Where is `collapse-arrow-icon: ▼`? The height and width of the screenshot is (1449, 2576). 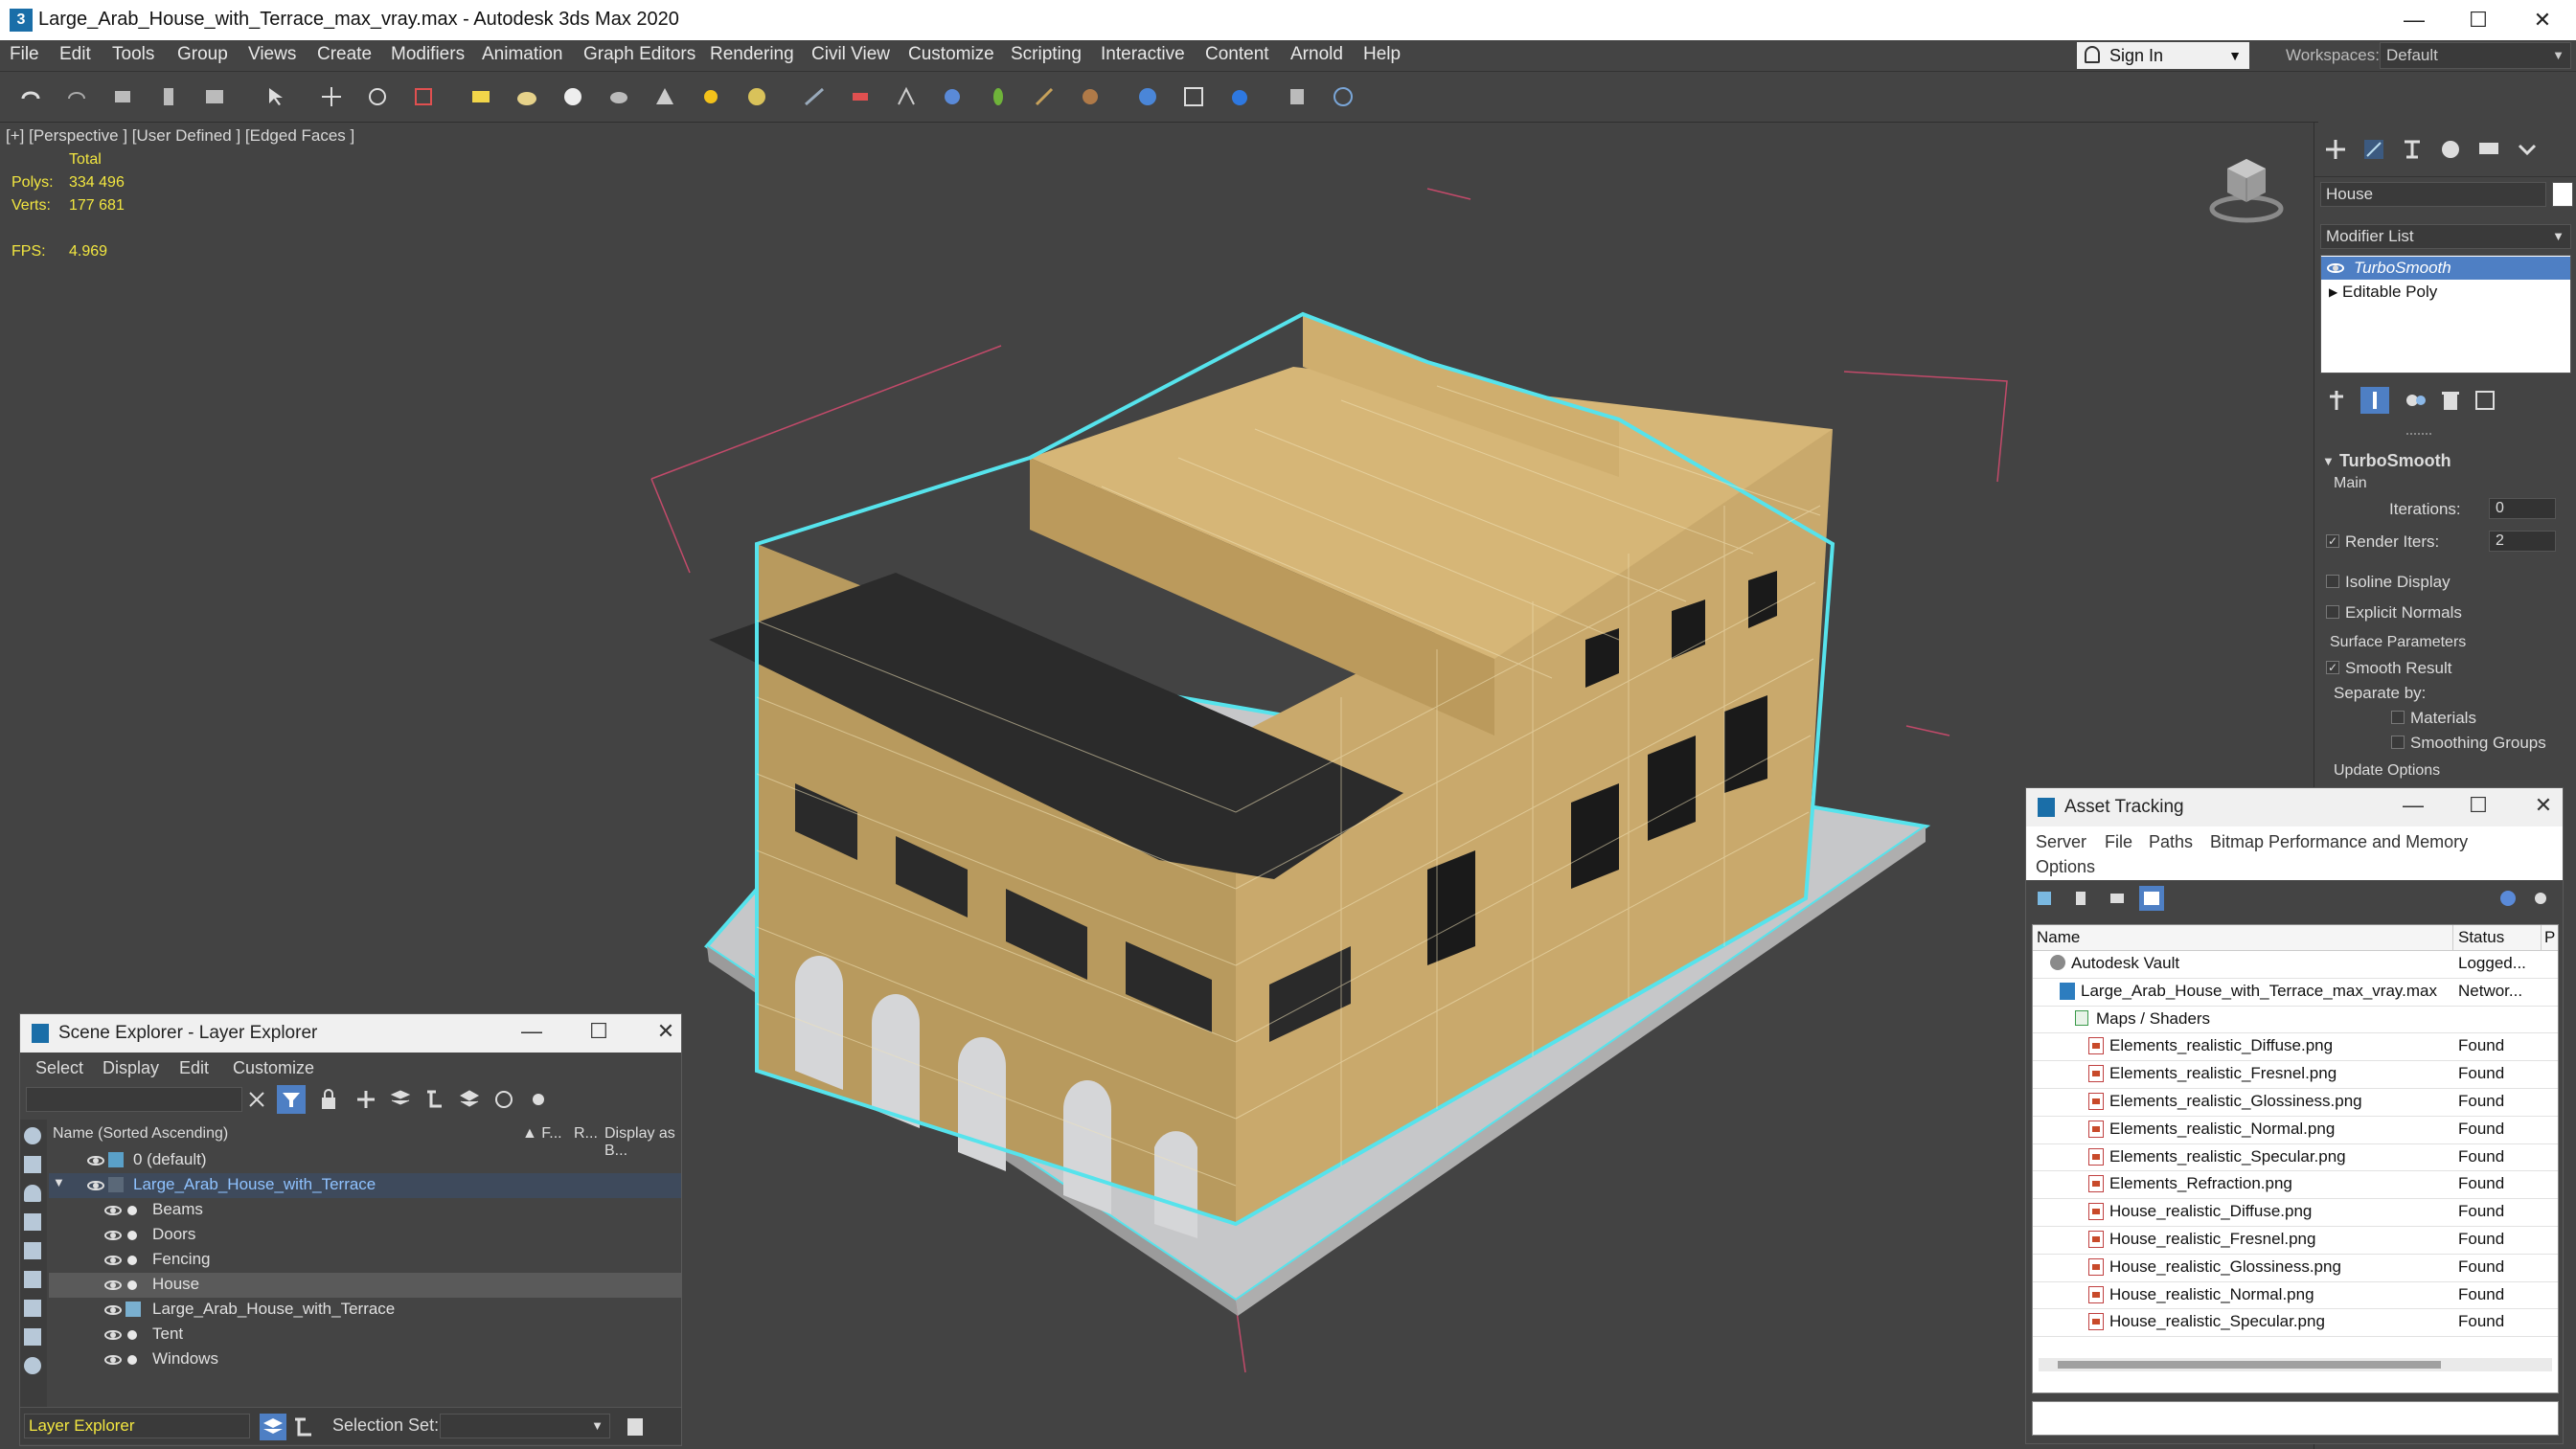
collapse-arrow-icon: ▼ is located at coordinates (2328, 461).